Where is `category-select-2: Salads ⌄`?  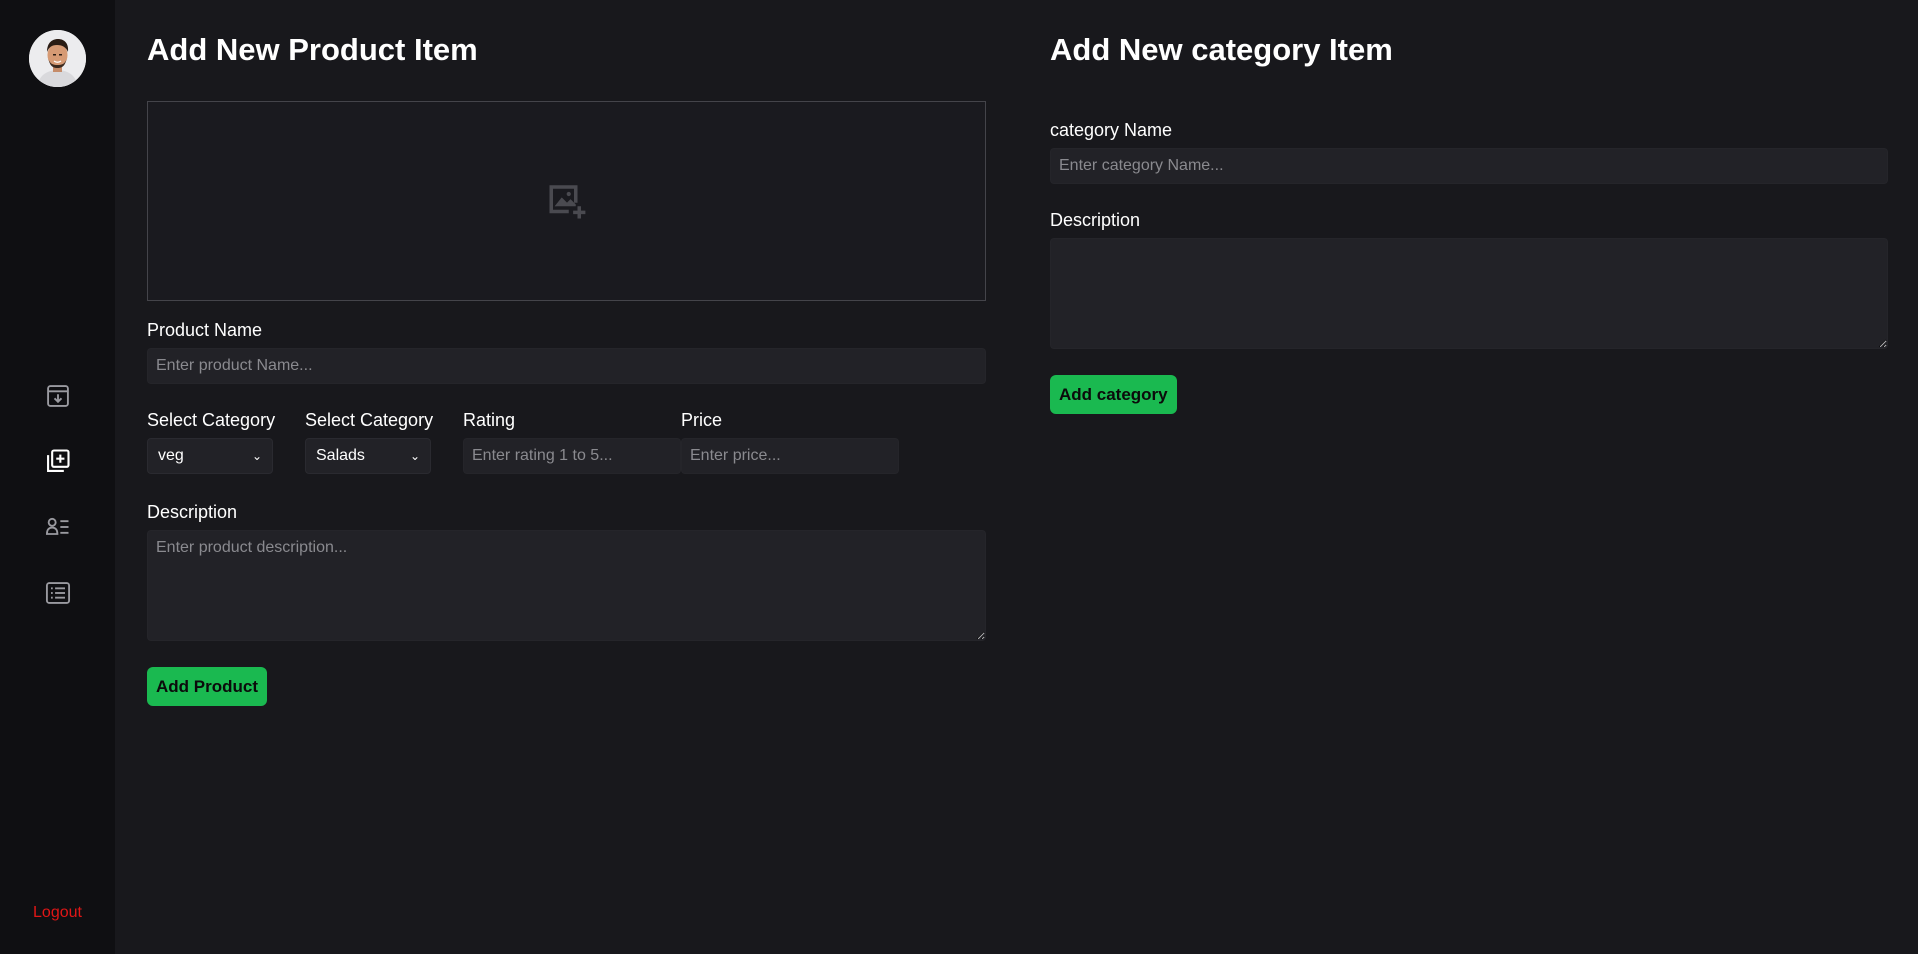
category-select-2: Salads ⌄ is located at coordinates (368, 456).